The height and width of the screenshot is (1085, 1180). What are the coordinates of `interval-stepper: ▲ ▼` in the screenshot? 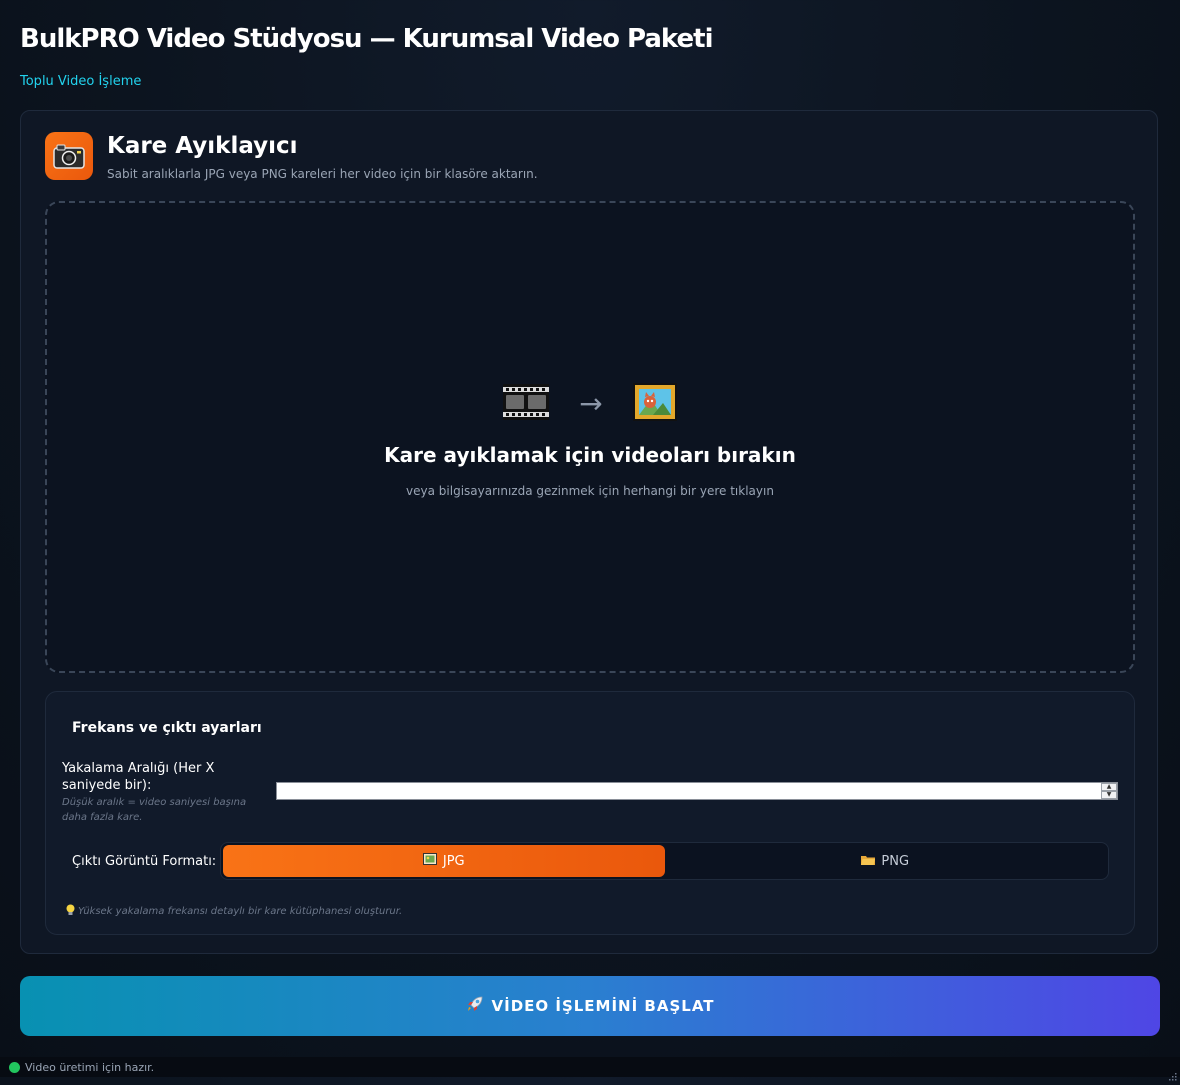 It's located at (1109, 791).